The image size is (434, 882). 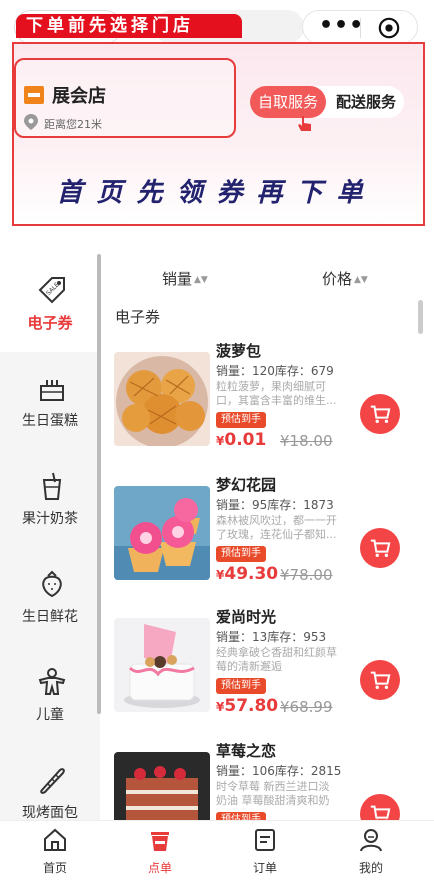 What do you see at coordinates (306, 575) in the screenshot?
I see `original-price: ¥78.00` at bounding box center [306, 575].